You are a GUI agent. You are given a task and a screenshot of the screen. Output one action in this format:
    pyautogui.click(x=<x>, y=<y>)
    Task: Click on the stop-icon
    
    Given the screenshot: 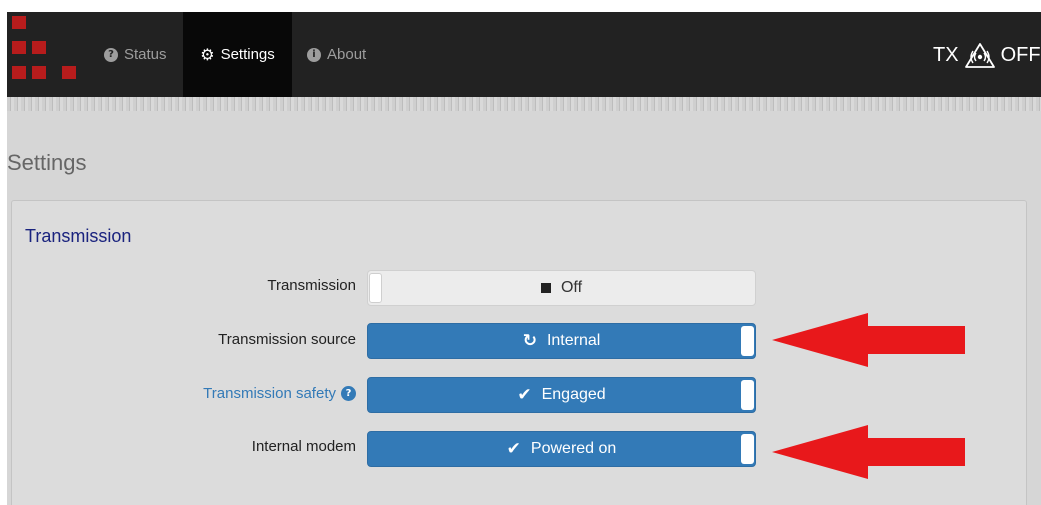 What is the action you would take?
    pyautogui.click(x=545, y=288)
    